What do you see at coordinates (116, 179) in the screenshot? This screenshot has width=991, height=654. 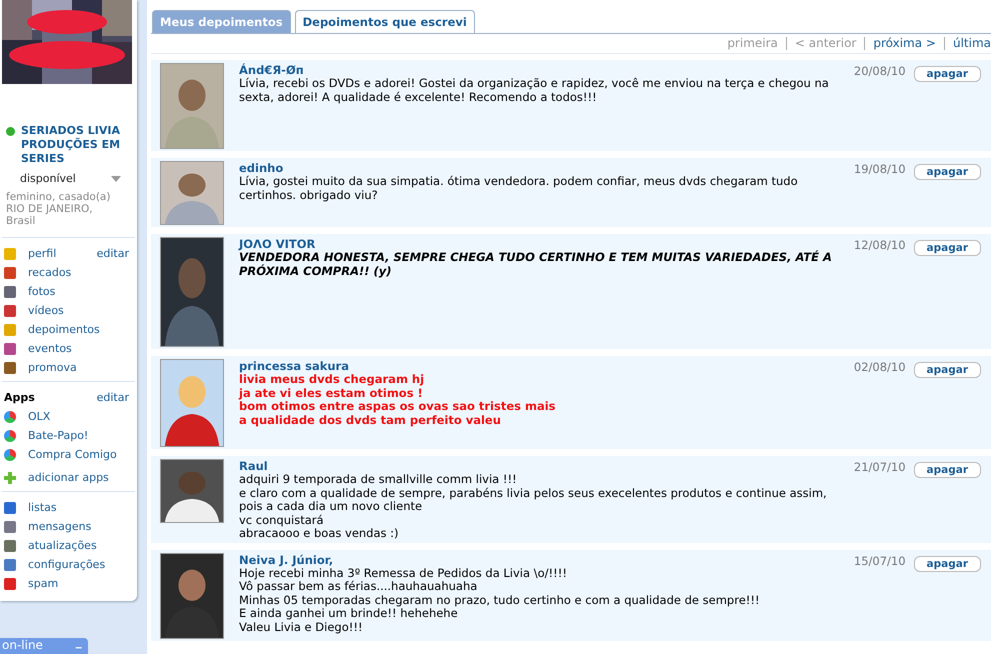 I see `caret-icon` at bounding box center [116, 179].